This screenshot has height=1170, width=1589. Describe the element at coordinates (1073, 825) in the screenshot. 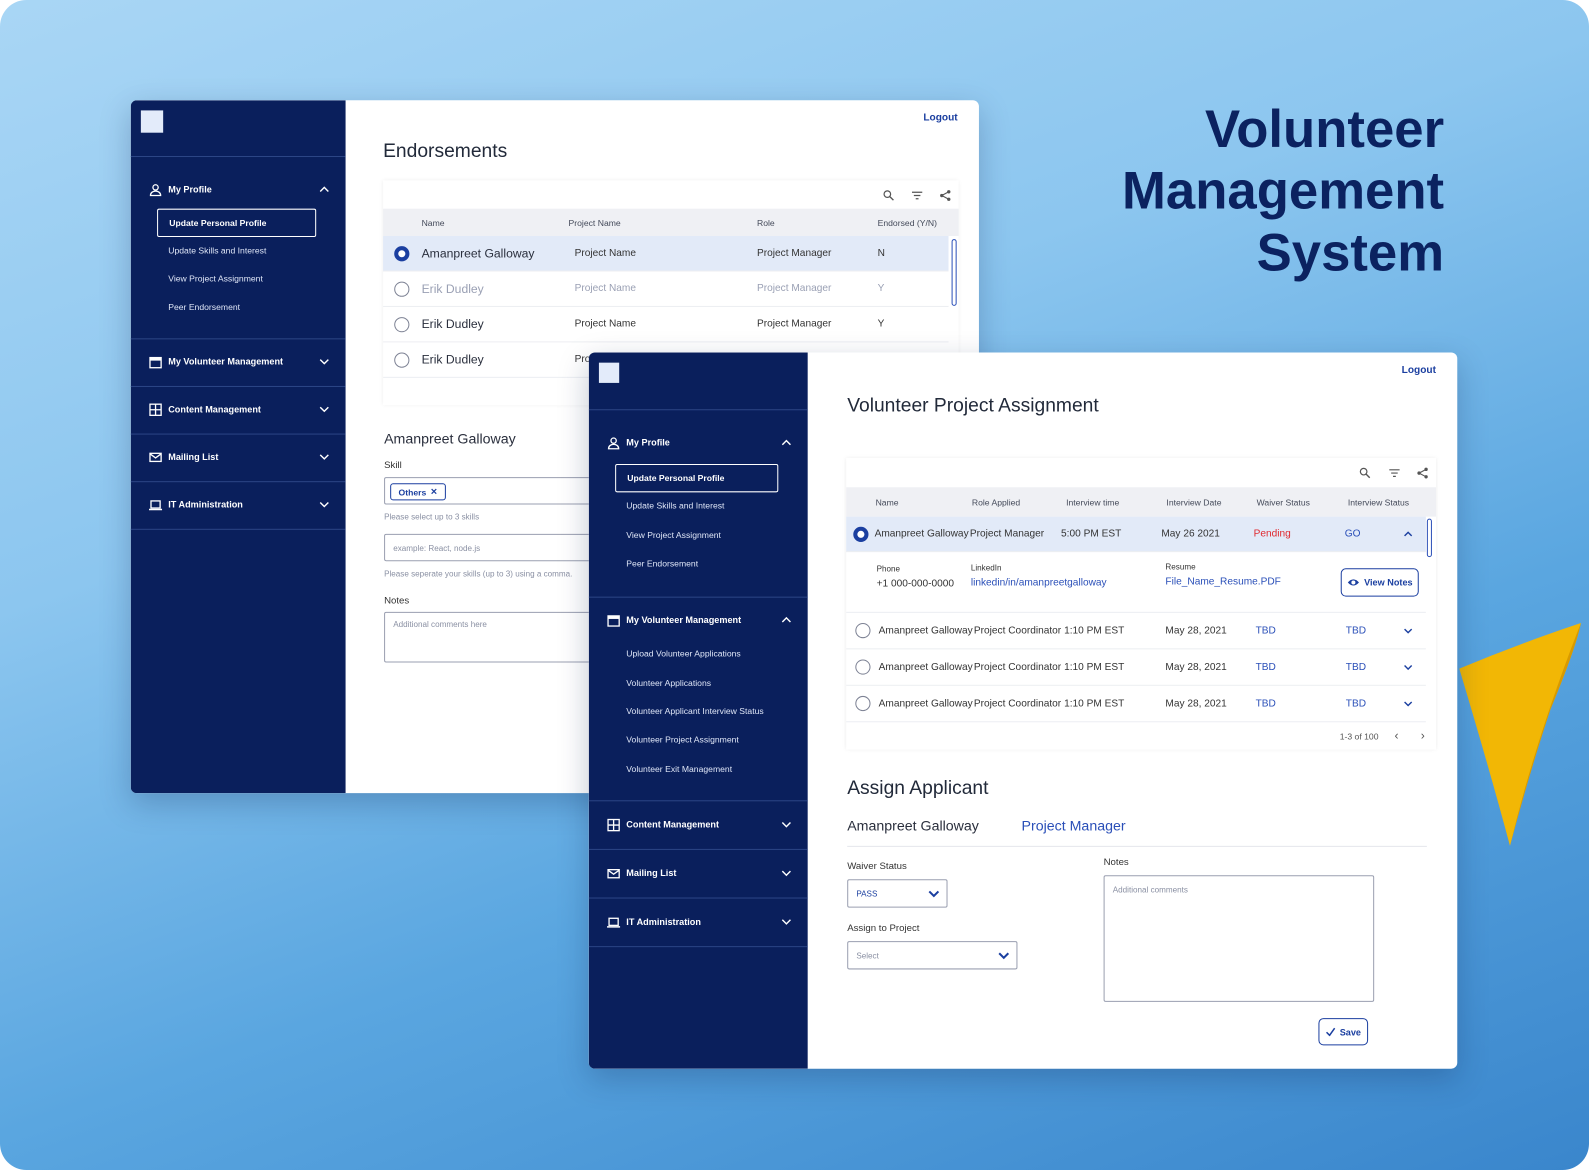

I see `applicant-role: Project Manager` at that location.